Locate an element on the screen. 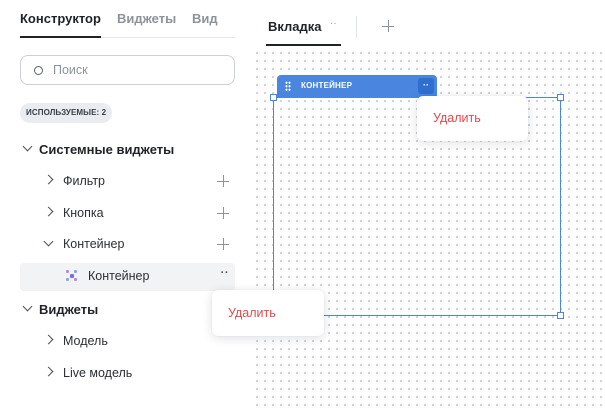 The image size is (605, 410). resize-handle-top-right is located at coordinates (560, 97).